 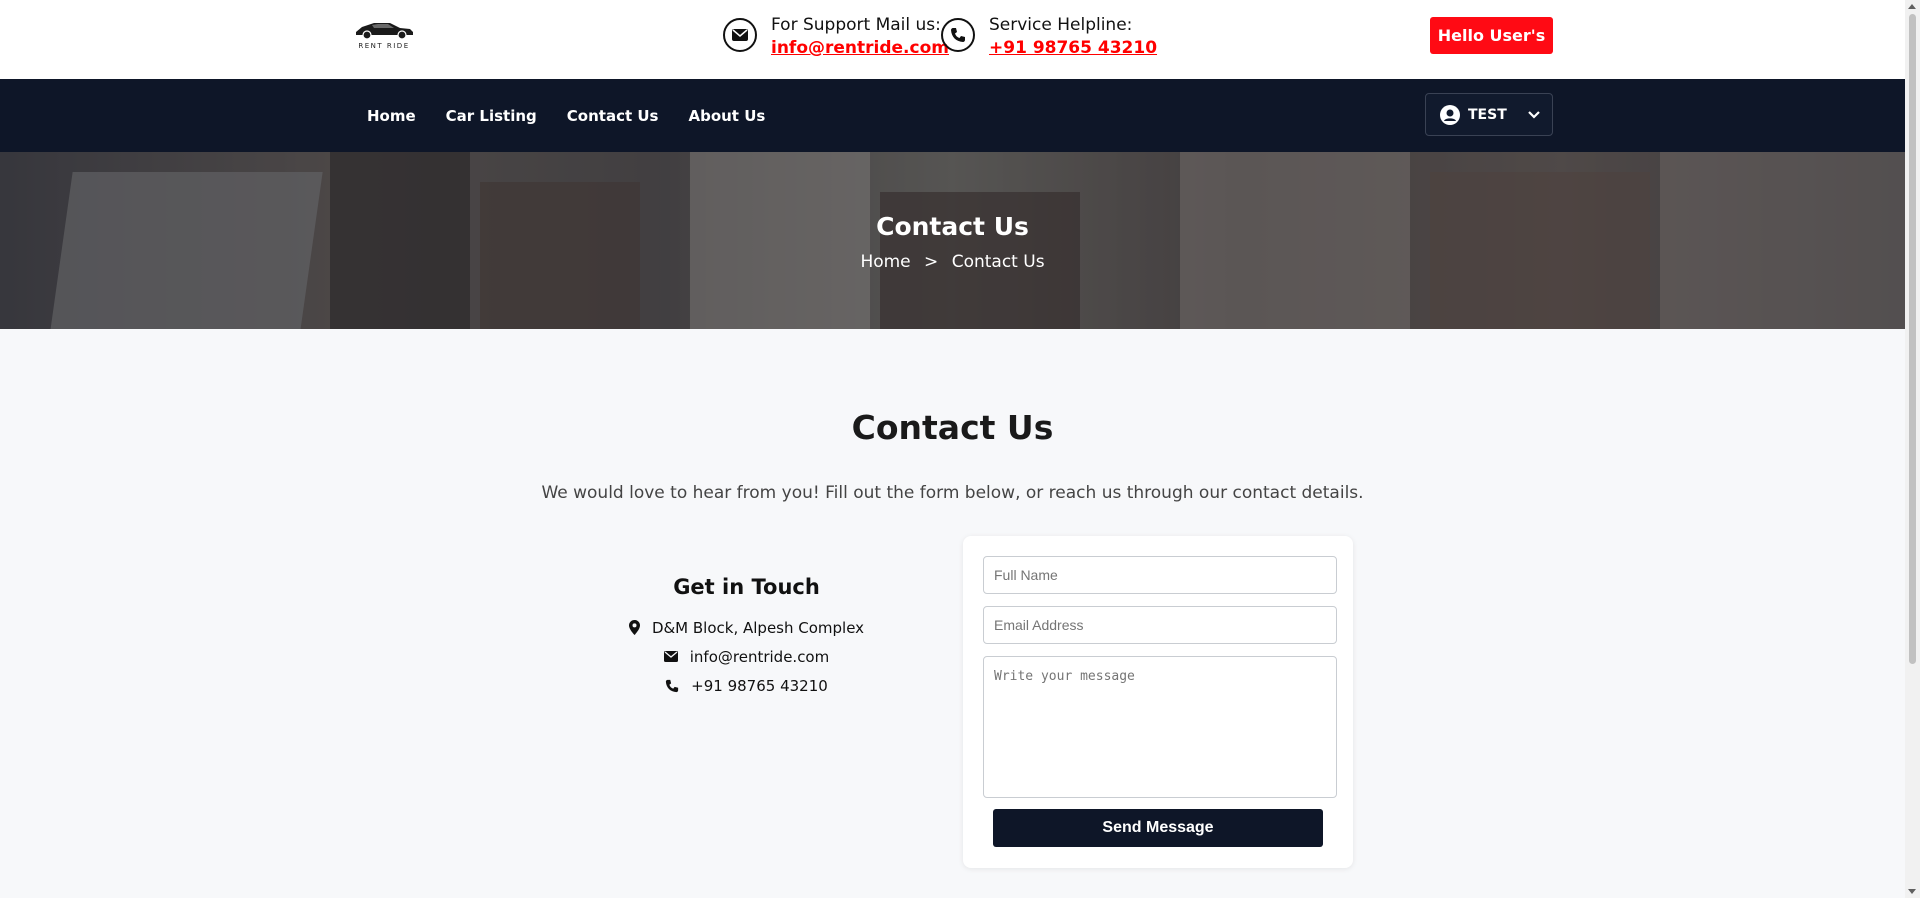 What do you see at coordinates (1912, 891) in the screenshot?
I see `scroll-down-arrow-icon` at bounding box center [1912, 891].